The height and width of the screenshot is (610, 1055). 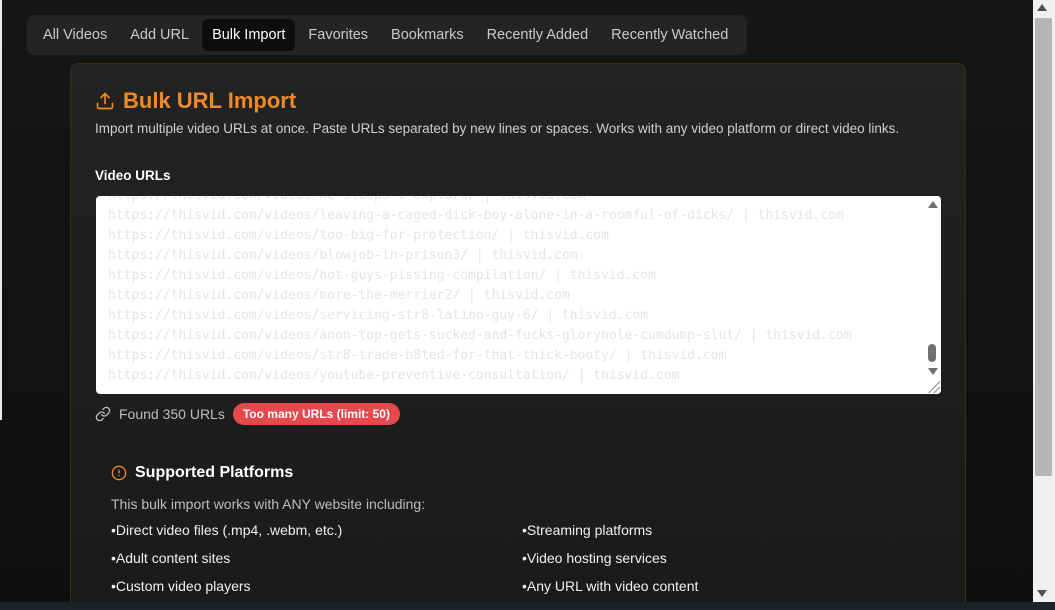 I want to click on url-count-row: Found 350 URLs Too many URLs (limit: 50), so click(x=247, y=414).